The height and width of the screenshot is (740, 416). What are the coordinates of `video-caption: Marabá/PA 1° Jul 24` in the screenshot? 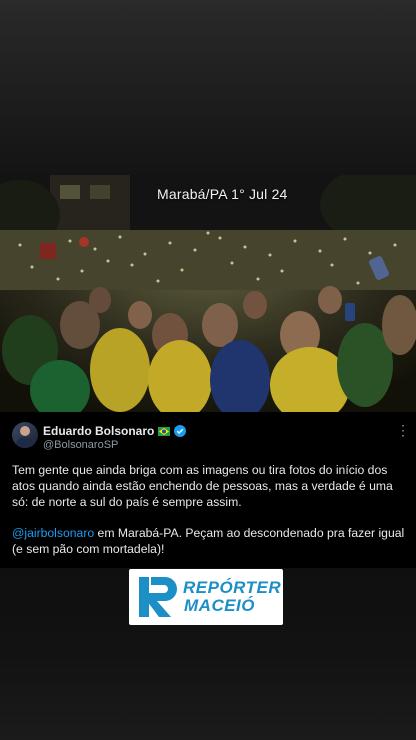 It's located at (222, 194).